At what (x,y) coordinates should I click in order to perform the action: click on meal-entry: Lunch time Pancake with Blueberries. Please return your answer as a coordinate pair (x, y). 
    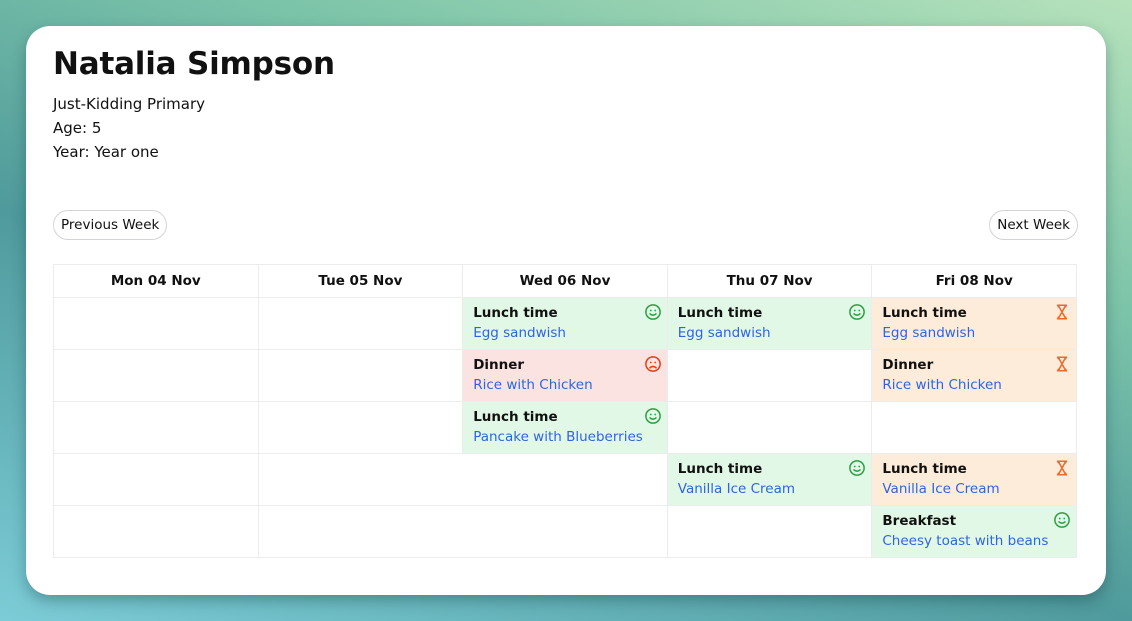
    Looking at the image, I should click on (565, 427).